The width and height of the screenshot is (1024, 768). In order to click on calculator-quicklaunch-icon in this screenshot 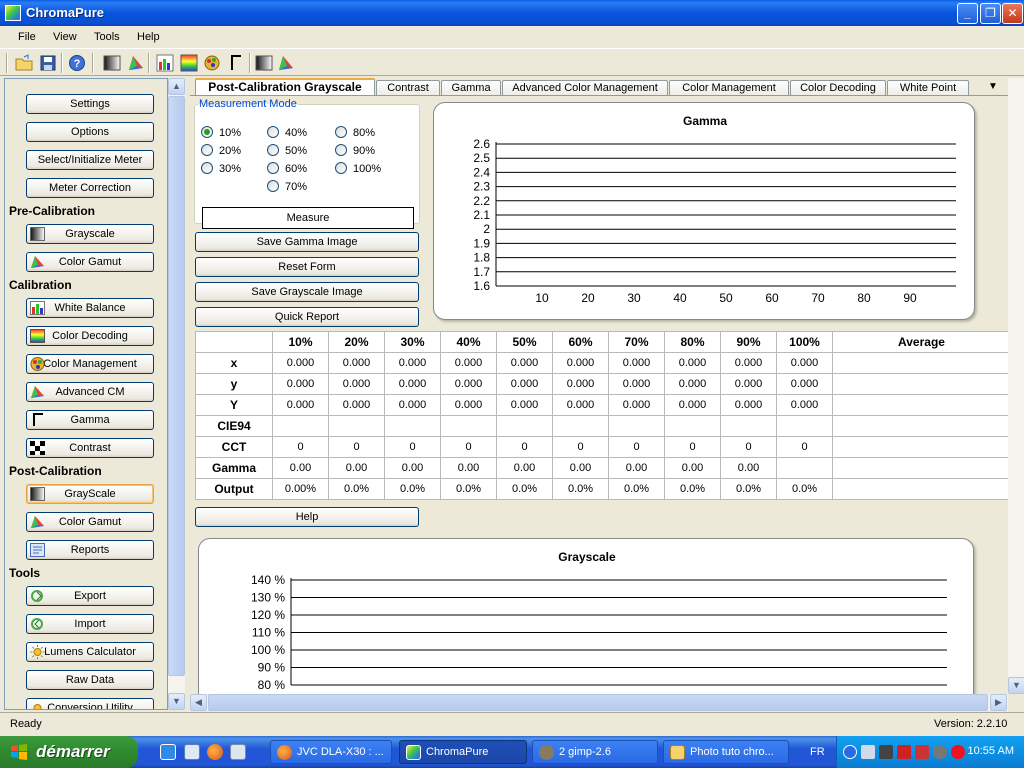, I will do `click(238, 752)`.